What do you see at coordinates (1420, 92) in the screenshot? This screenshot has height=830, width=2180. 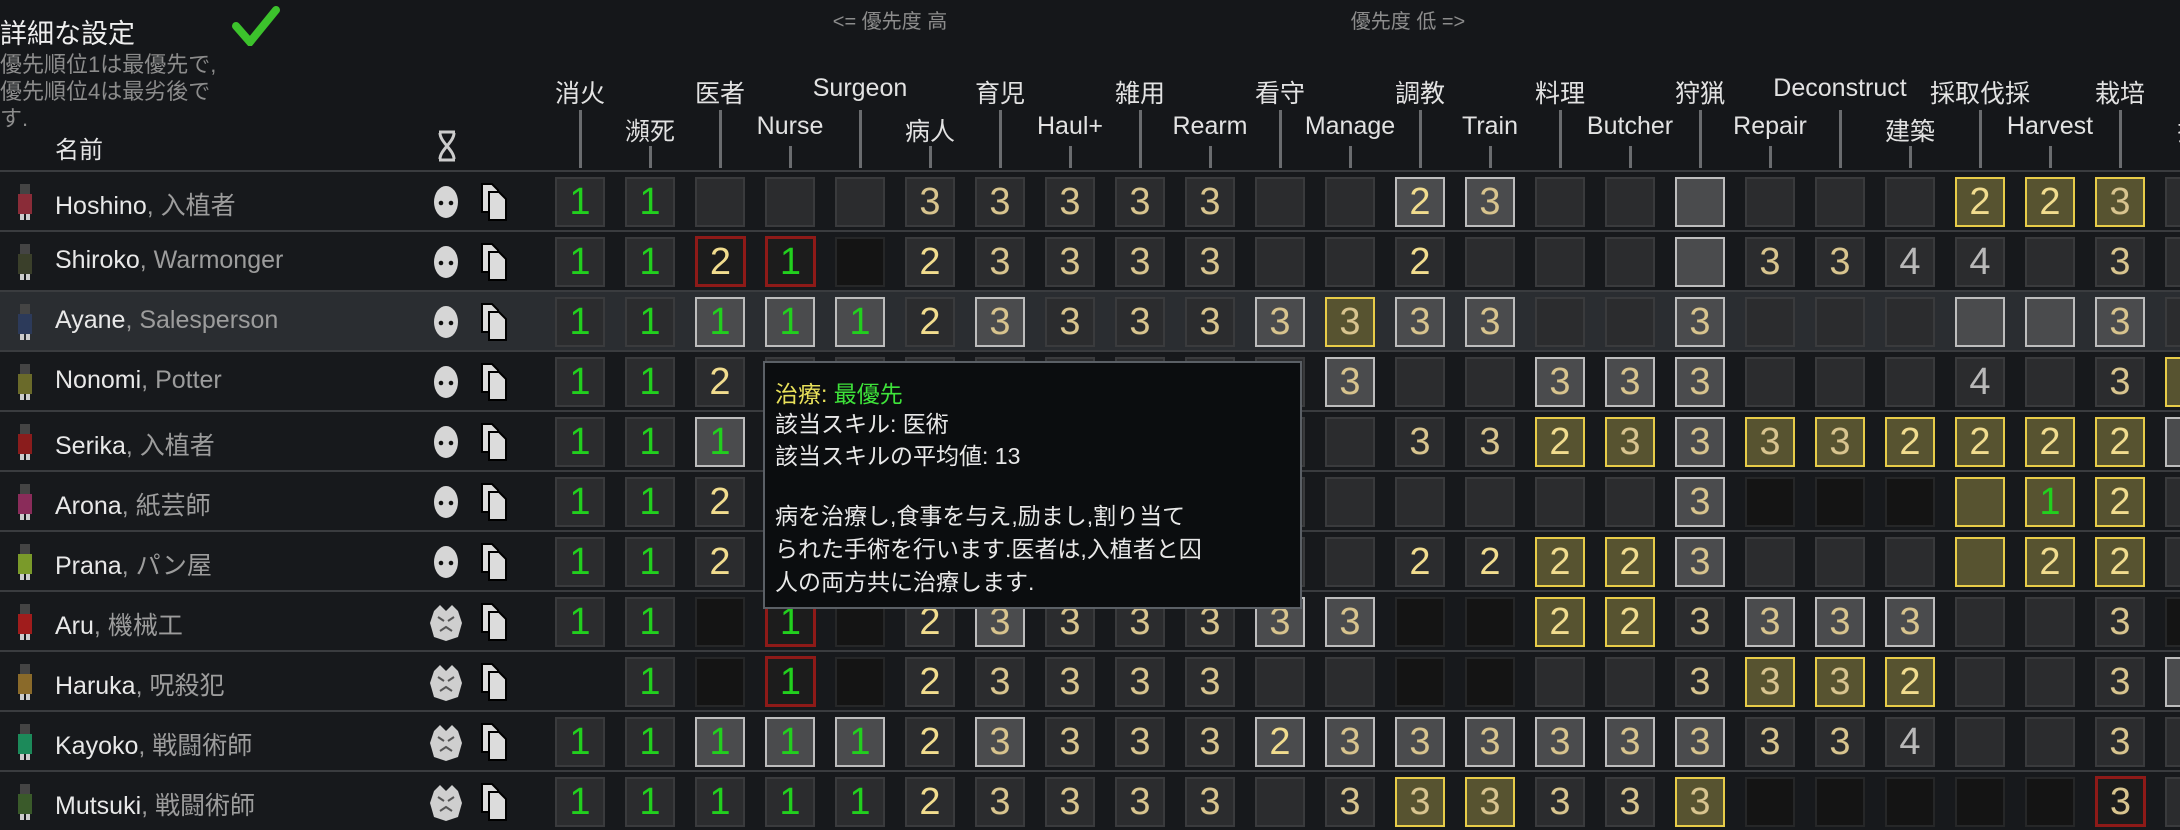 I see `work-type-header: 調教` at bounding box center [1420, 92].